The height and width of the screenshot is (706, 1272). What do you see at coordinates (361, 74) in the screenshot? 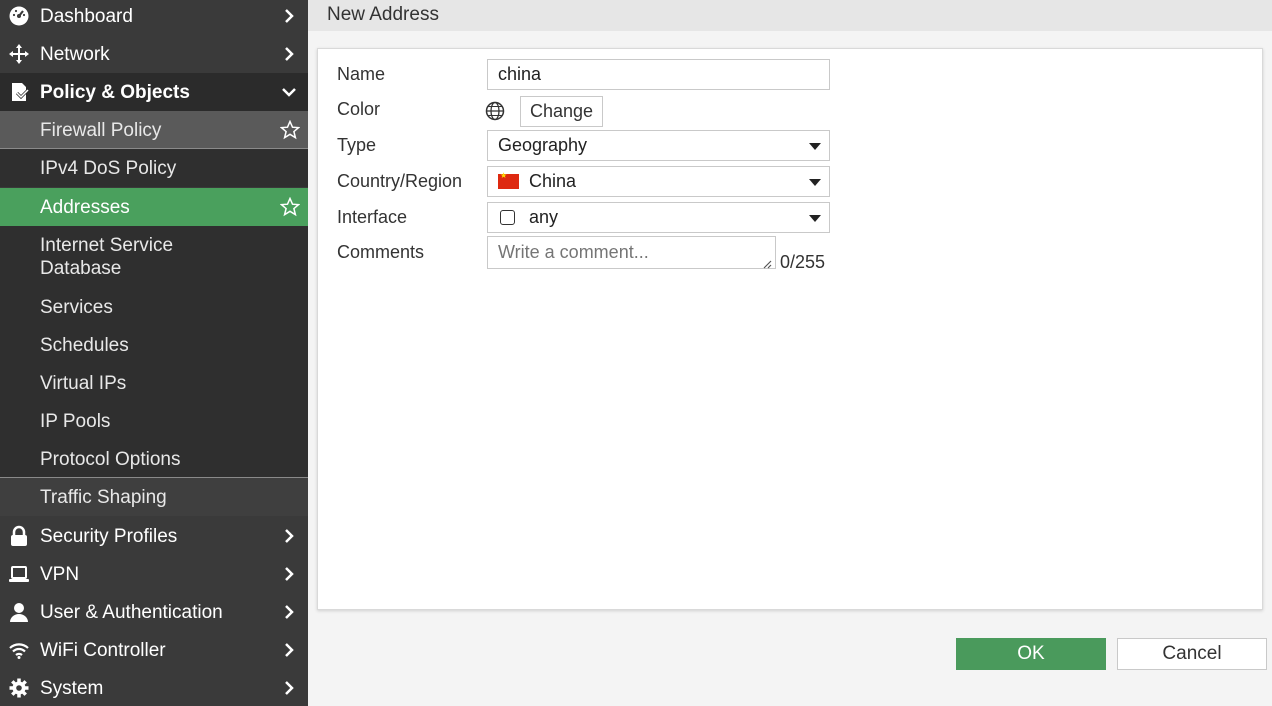
I see `name-label: Name` at bounding box center [361, 74].